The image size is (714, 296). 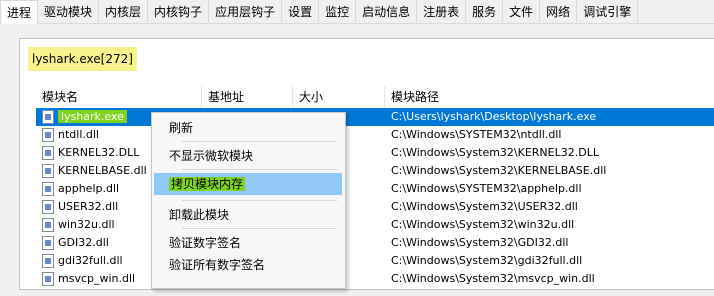 I want to click on module-path: C:\Windows\System32\KERNELBASE.dll, so click(x=499, y=170).